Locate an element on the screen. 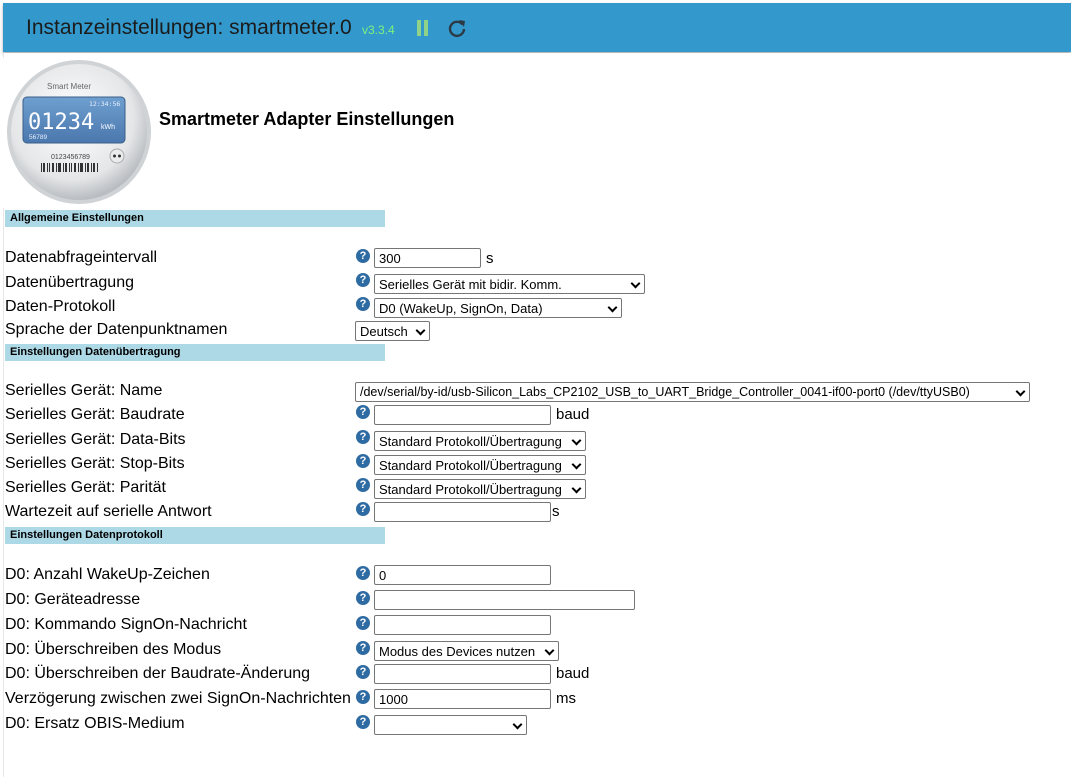 Image resolution: width=1071 pixels, height=777 pixels. version-label: v3.3.4 is located at coordinates (378, 30).